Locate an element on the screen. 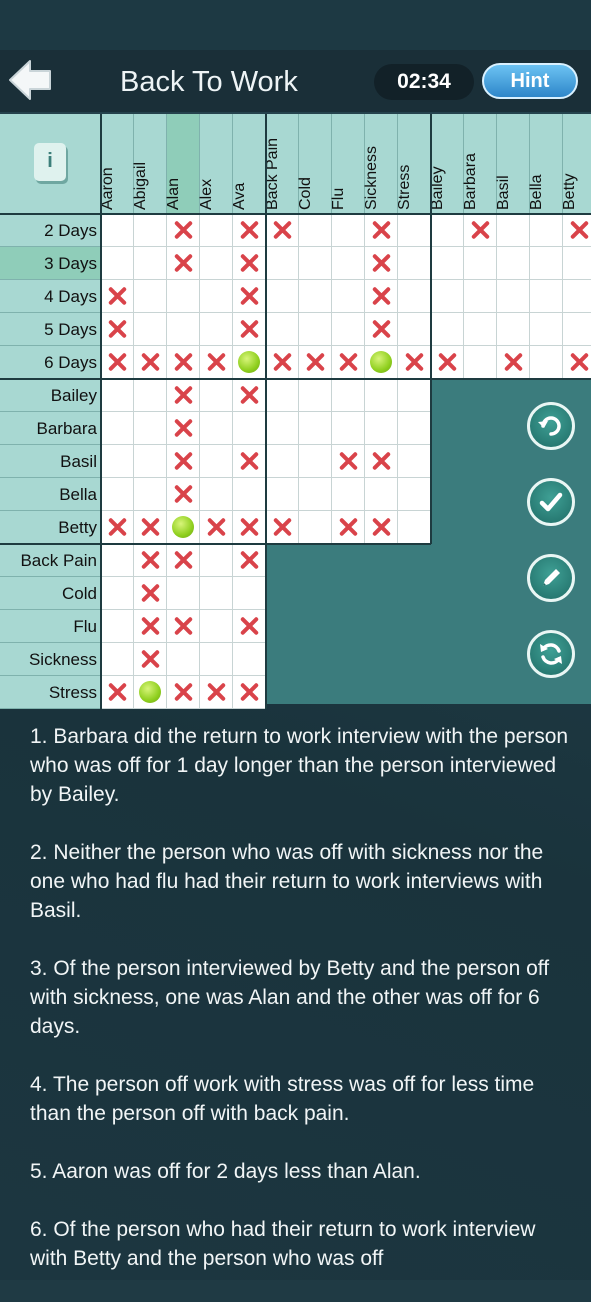  back-button is located at coordinates (30, 80).